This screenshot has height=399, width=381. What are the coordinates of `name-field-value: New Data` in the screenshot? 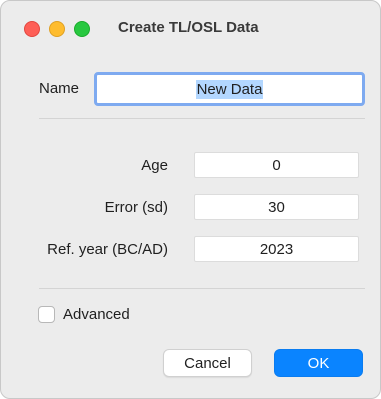 It's located at (229, 89).